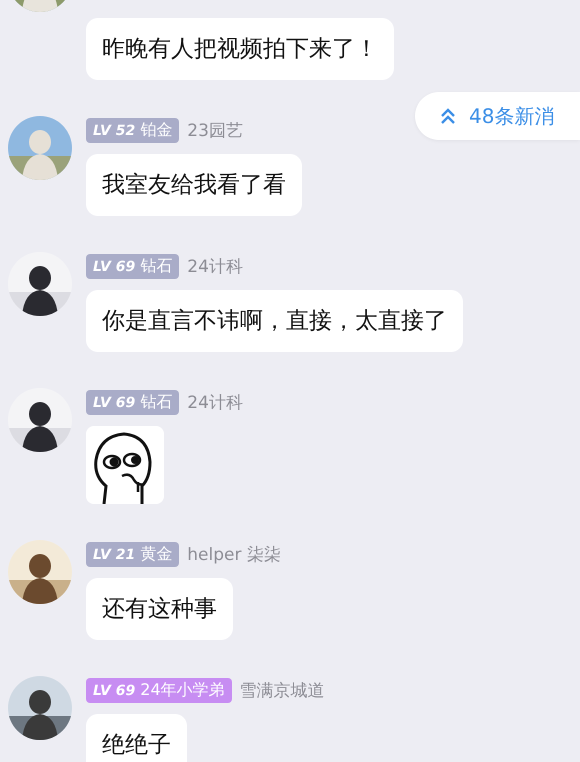 The width and height of the screenshot is (580, 762). I want to click on level-badge: LV 52 铂金, so click(133, 130).